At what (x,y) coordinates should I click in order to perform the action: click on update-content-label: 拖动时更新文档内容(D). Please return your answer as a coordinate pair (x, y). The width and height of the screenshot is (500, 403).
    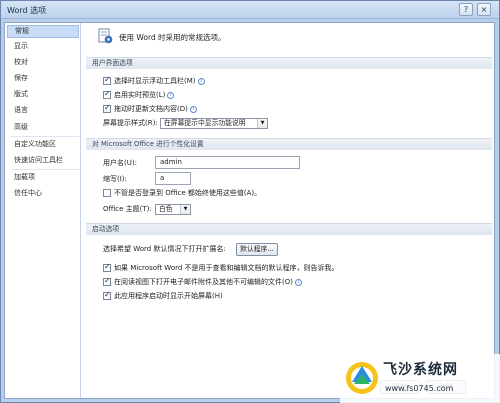
    Looking at the image, I should click on (151, 109).